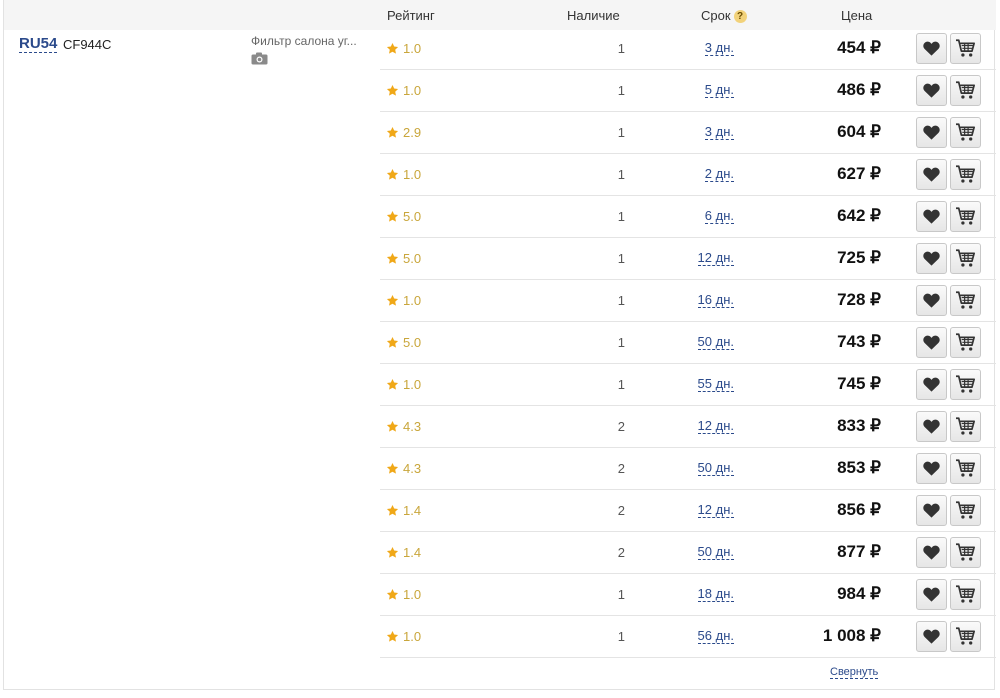  Describe the element at coordinates (859, 131) in the screenshot. I see `price: 604 ₽` at that location.